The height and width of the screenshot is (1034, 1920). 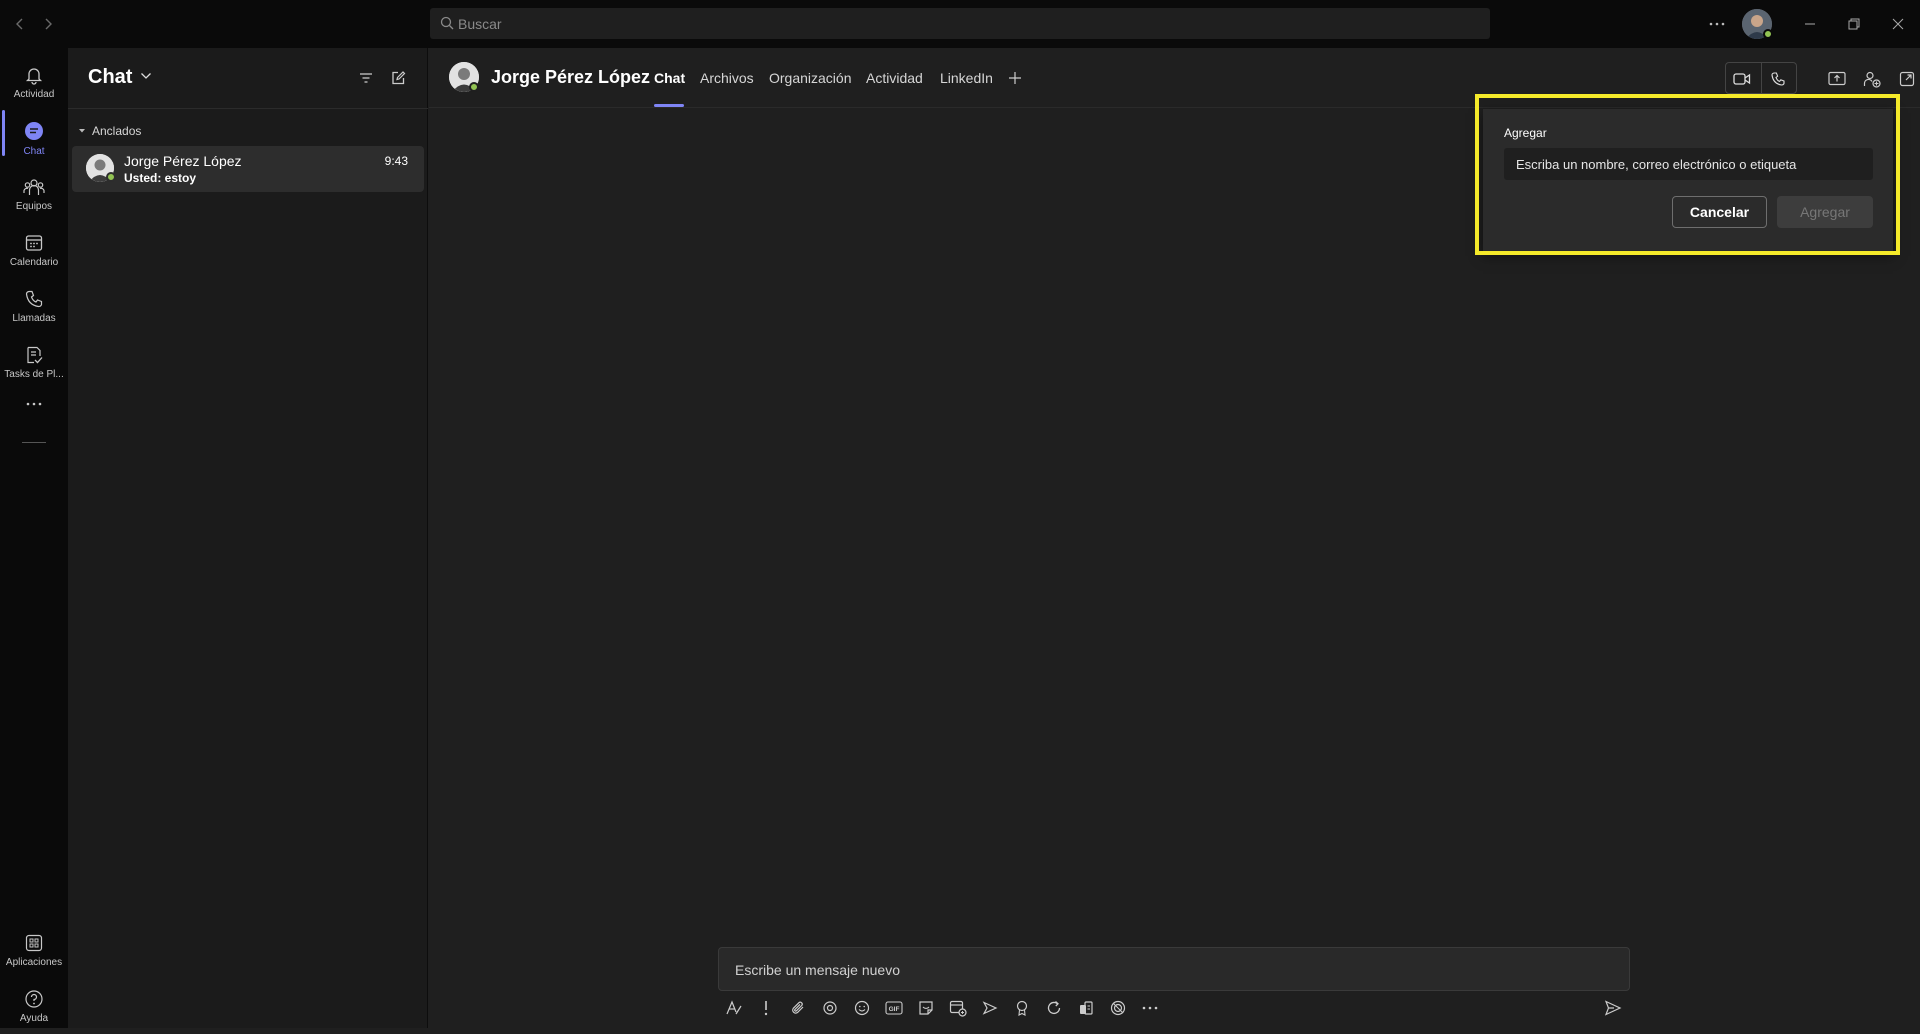 What do you see at coordinates (34, 318) in the screenshot?
I see `rail-label: Llamadas` at bounding box center [34, 318].